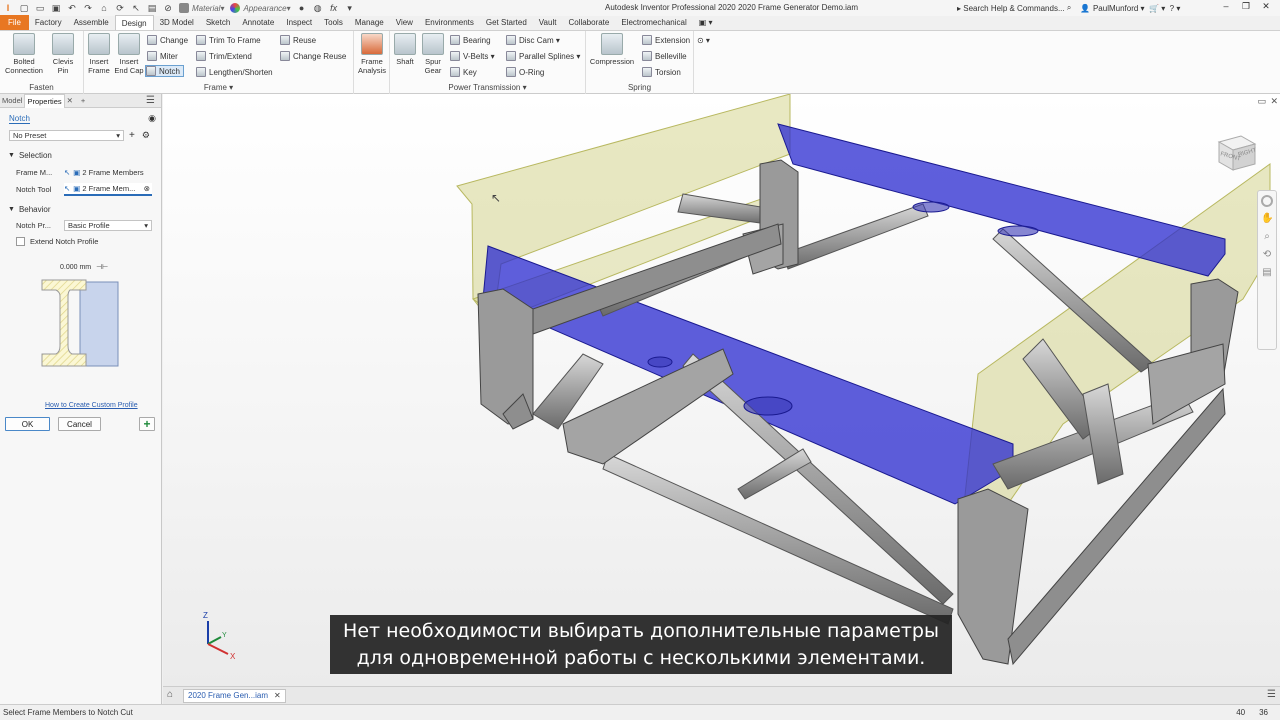 The image size is (1280, 720). Describe the element at coordinates (14, 22) in the screenshot. I see `tab-file: File` at that location.